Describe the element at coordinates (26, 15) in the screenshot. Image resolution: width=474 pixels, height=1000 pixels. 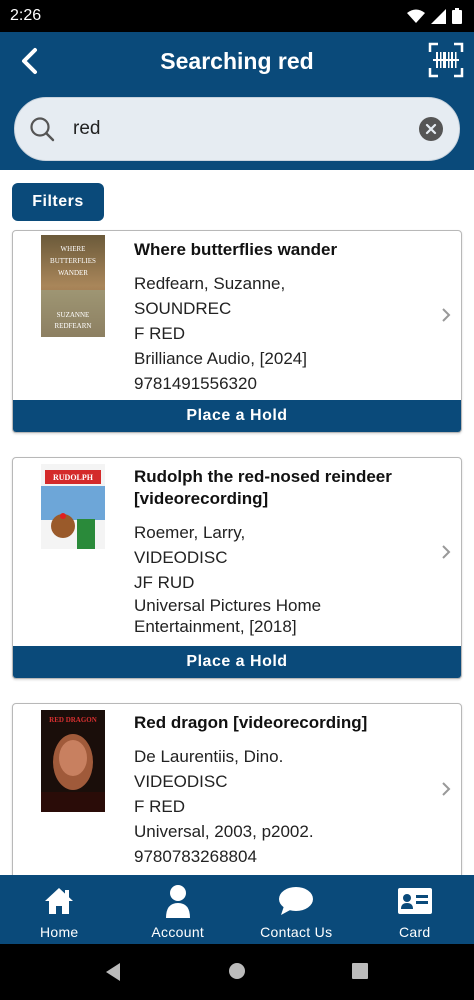
I see `status-time: 2:26` at that location.